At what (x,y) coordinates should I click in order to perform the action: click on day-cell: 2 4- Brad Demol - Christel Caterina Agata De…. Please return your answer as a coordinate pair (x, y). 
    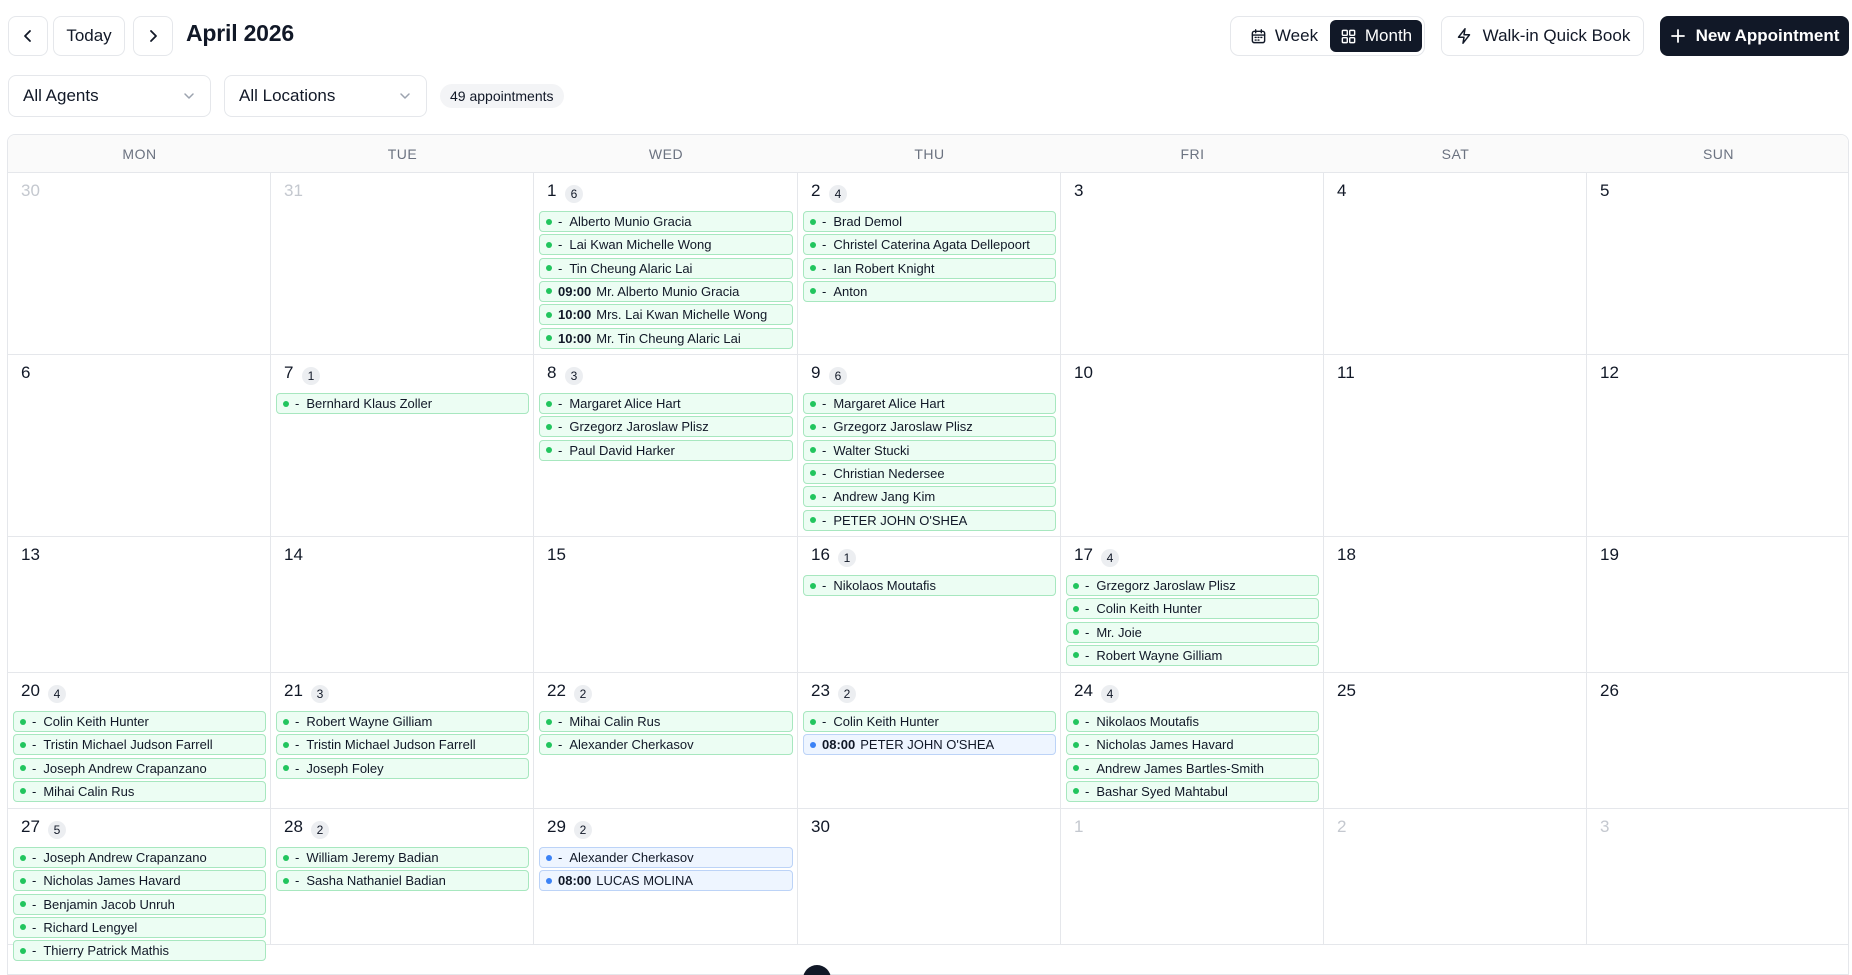
    Looking at the image, I should click on (929, 264).